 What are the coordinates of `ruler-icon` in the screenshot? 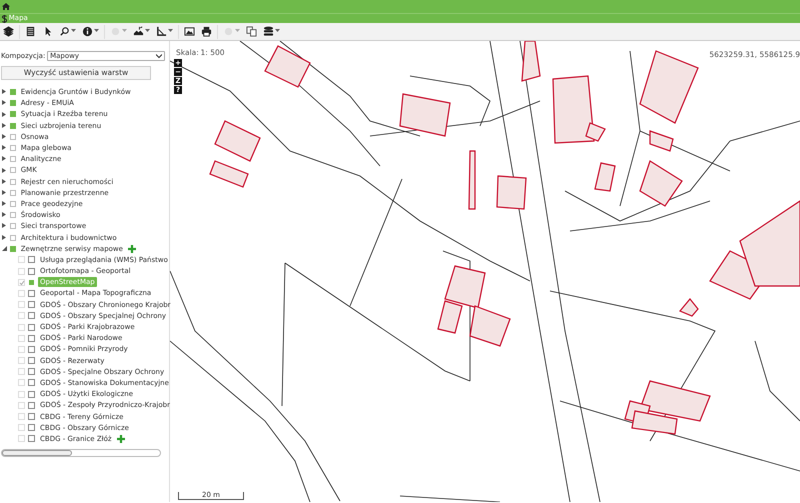 It's located at (161, 31).